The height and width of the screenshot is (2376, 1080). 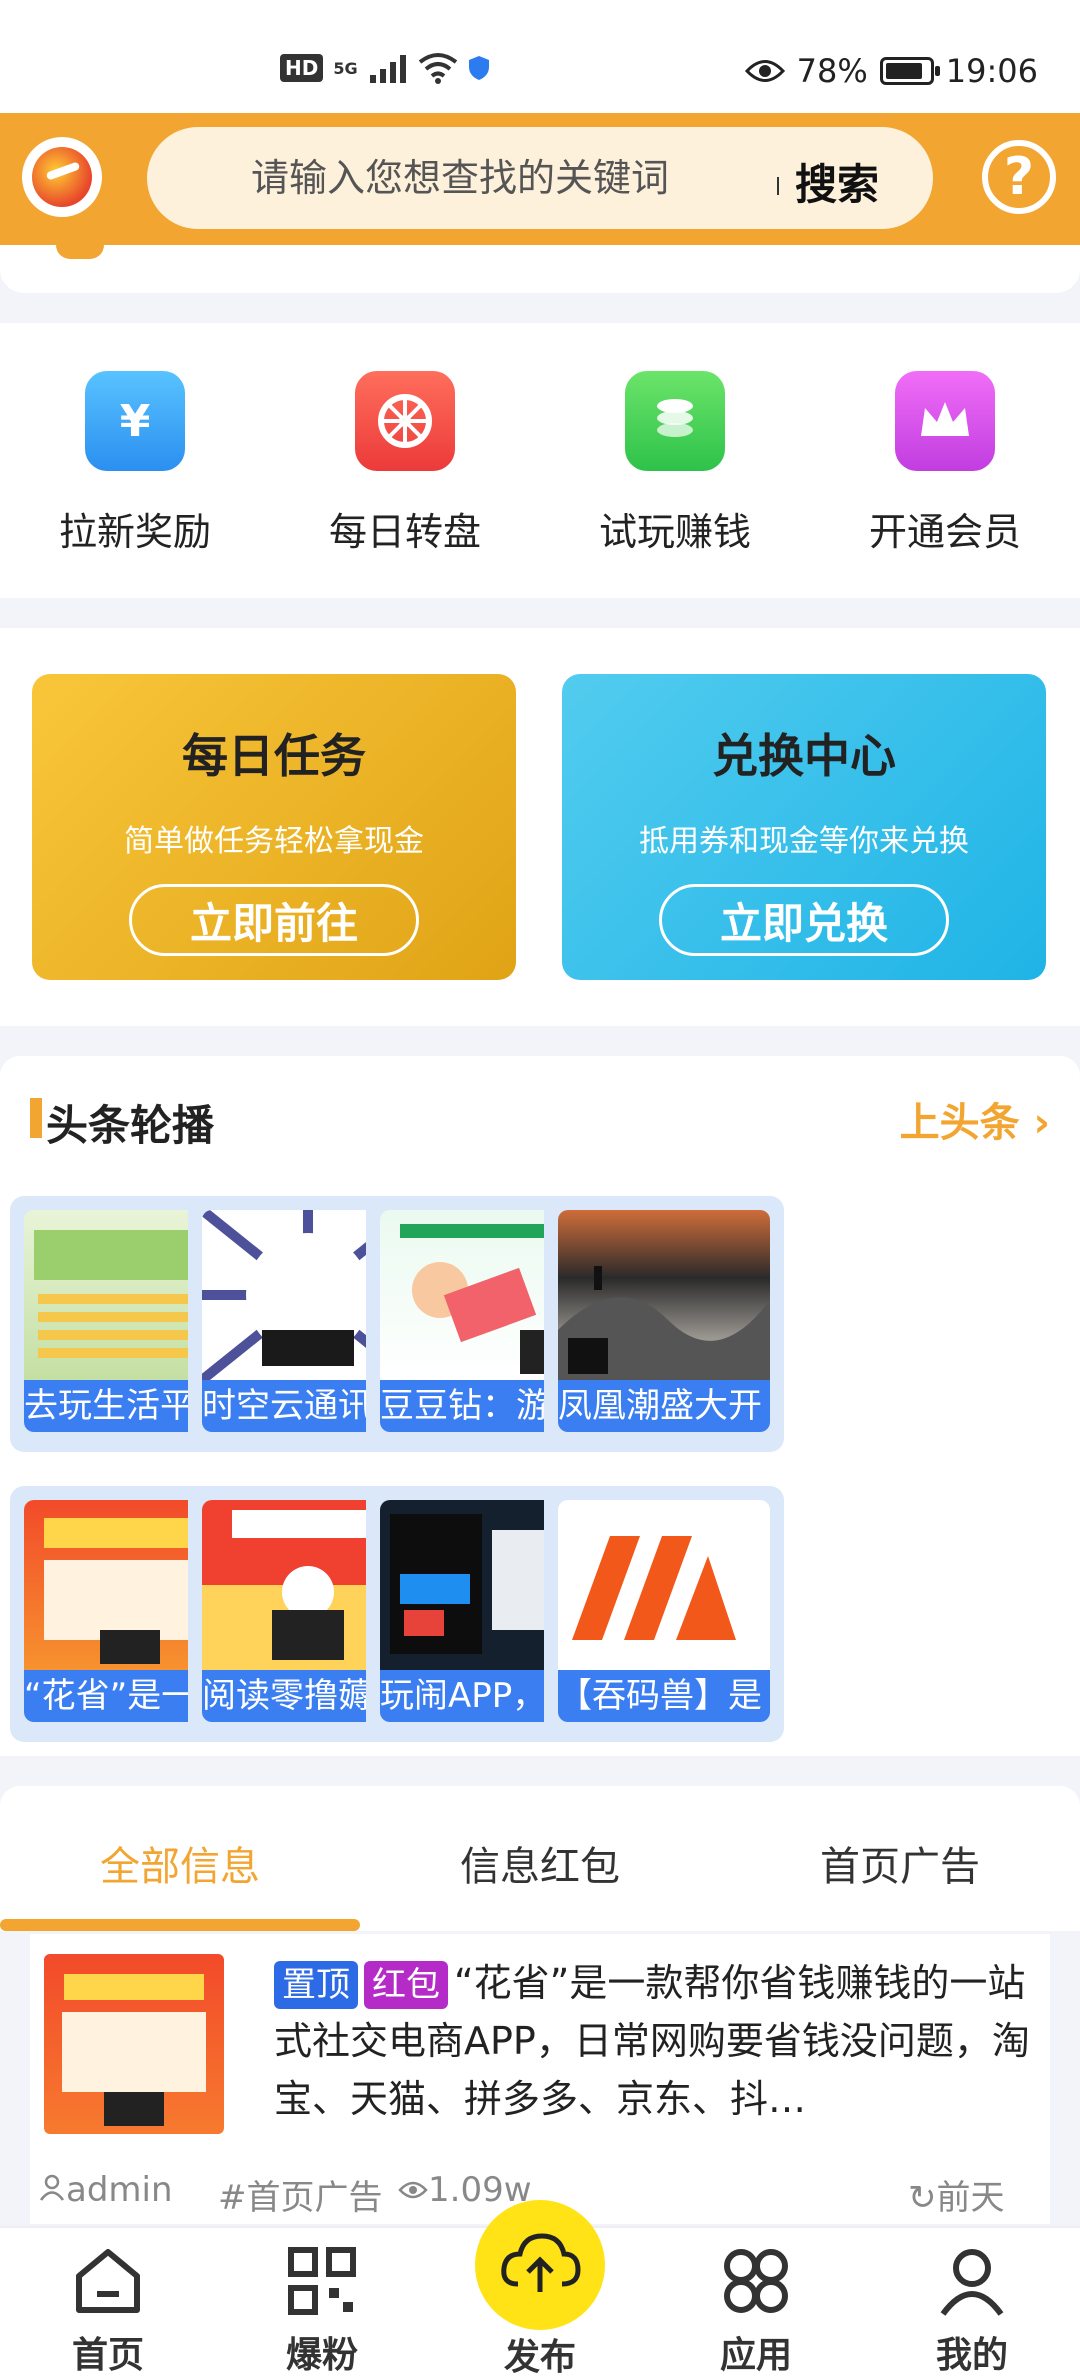 I want to click on daily-task-card: 每日任务 简单做任务轻松拿现金 立即前往, so click(x=274, y=827).